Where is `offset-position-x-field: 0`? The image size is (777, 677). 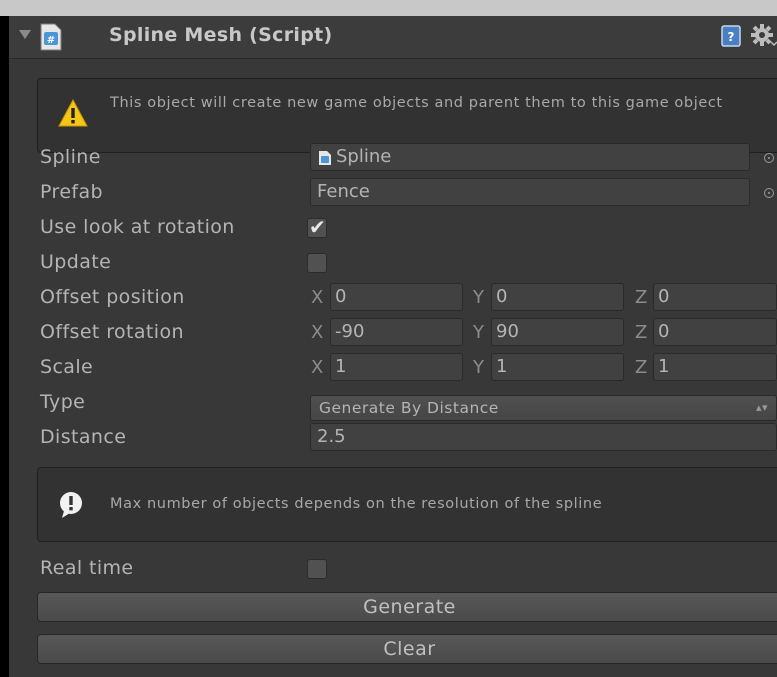 offset-position-x-field: 0 is located at coordinates (396, 297).